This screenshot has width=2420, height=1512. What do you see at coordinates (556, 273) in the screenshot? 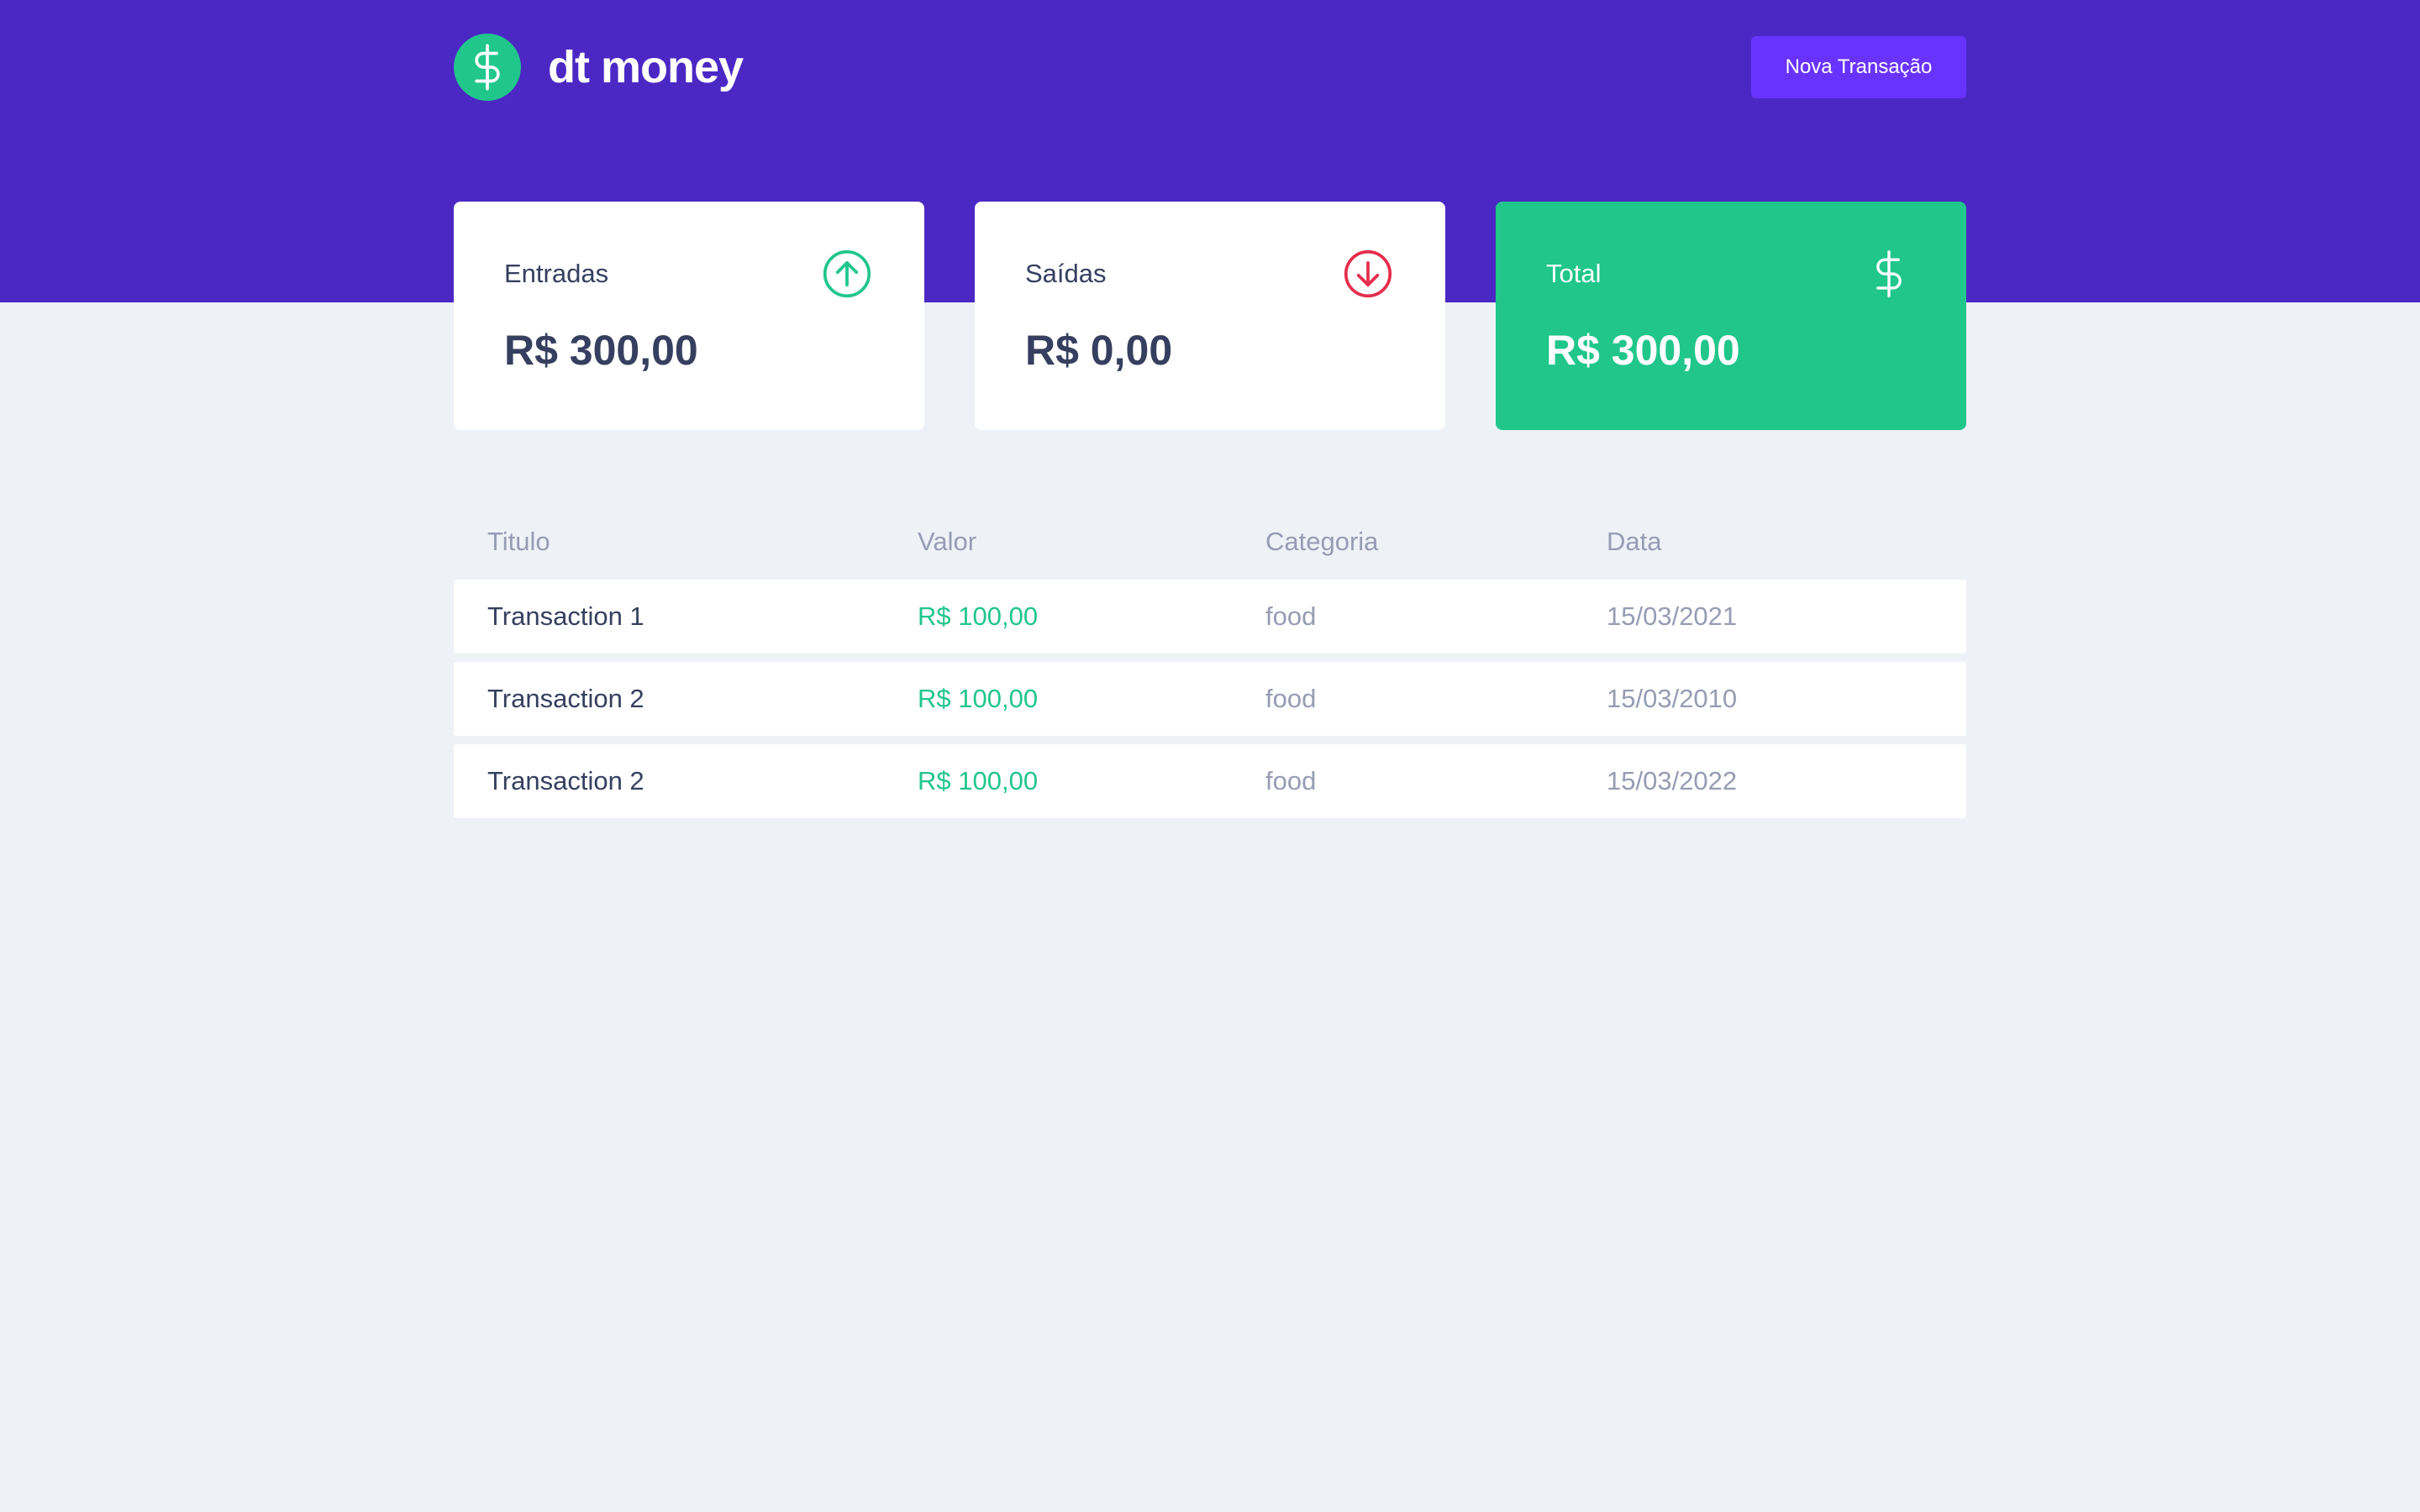
I see `income-label: Entradas` at bounding box center [556, 273].